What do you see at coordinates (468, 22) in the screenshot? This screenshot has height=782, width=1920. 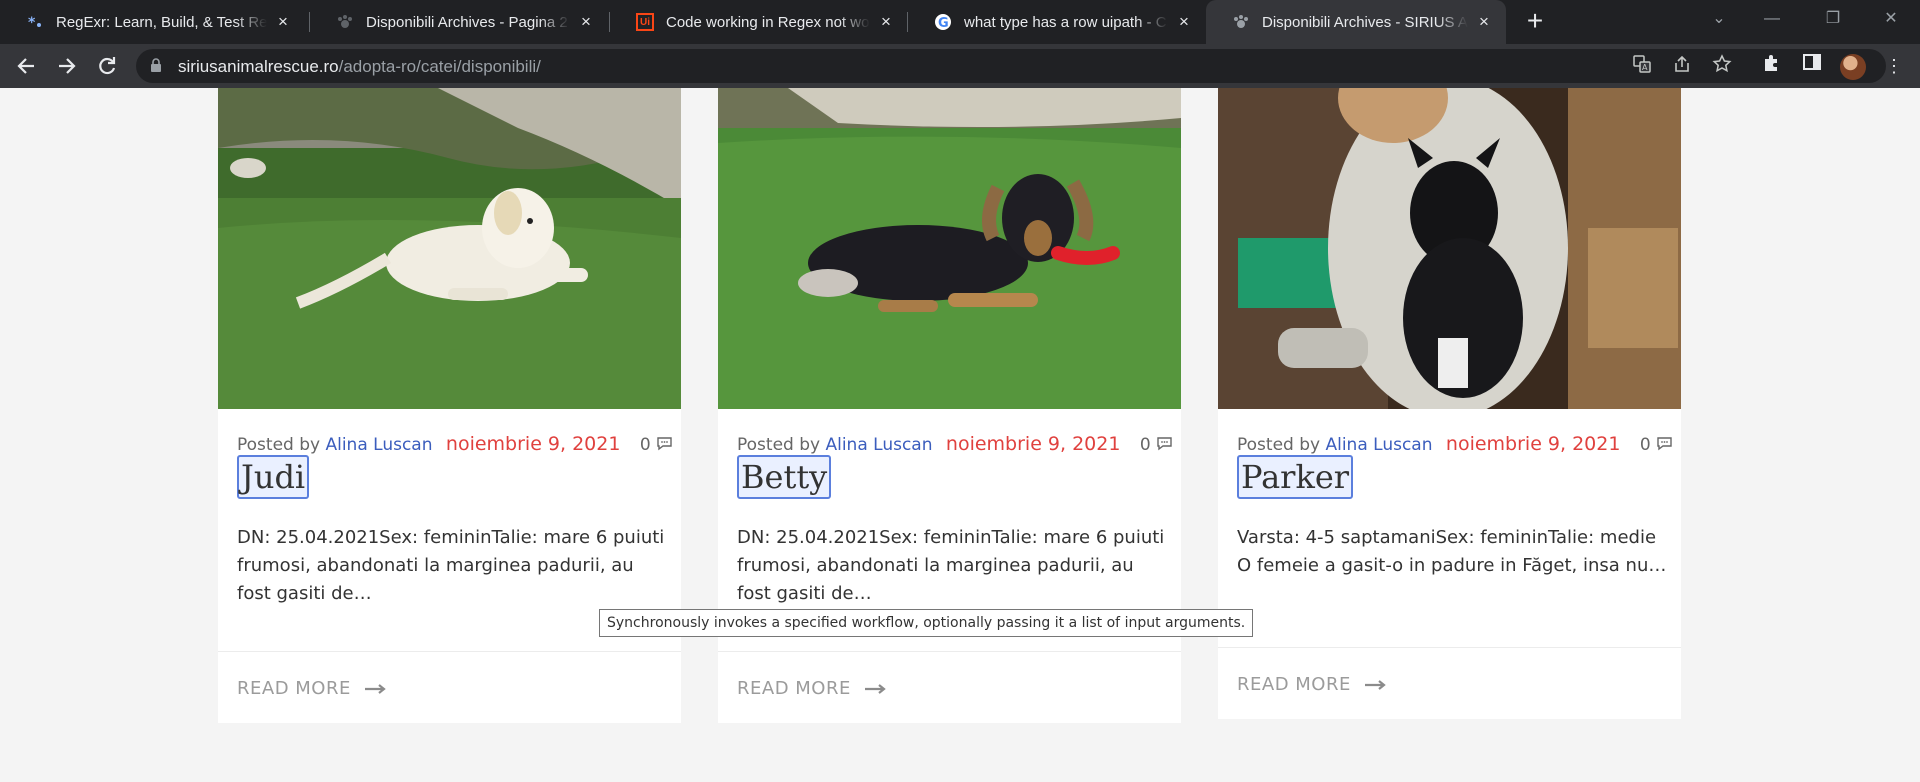 I see `tab-title: Disponibili Archives - Pagina 2 din` at bounding box center [468, 22].